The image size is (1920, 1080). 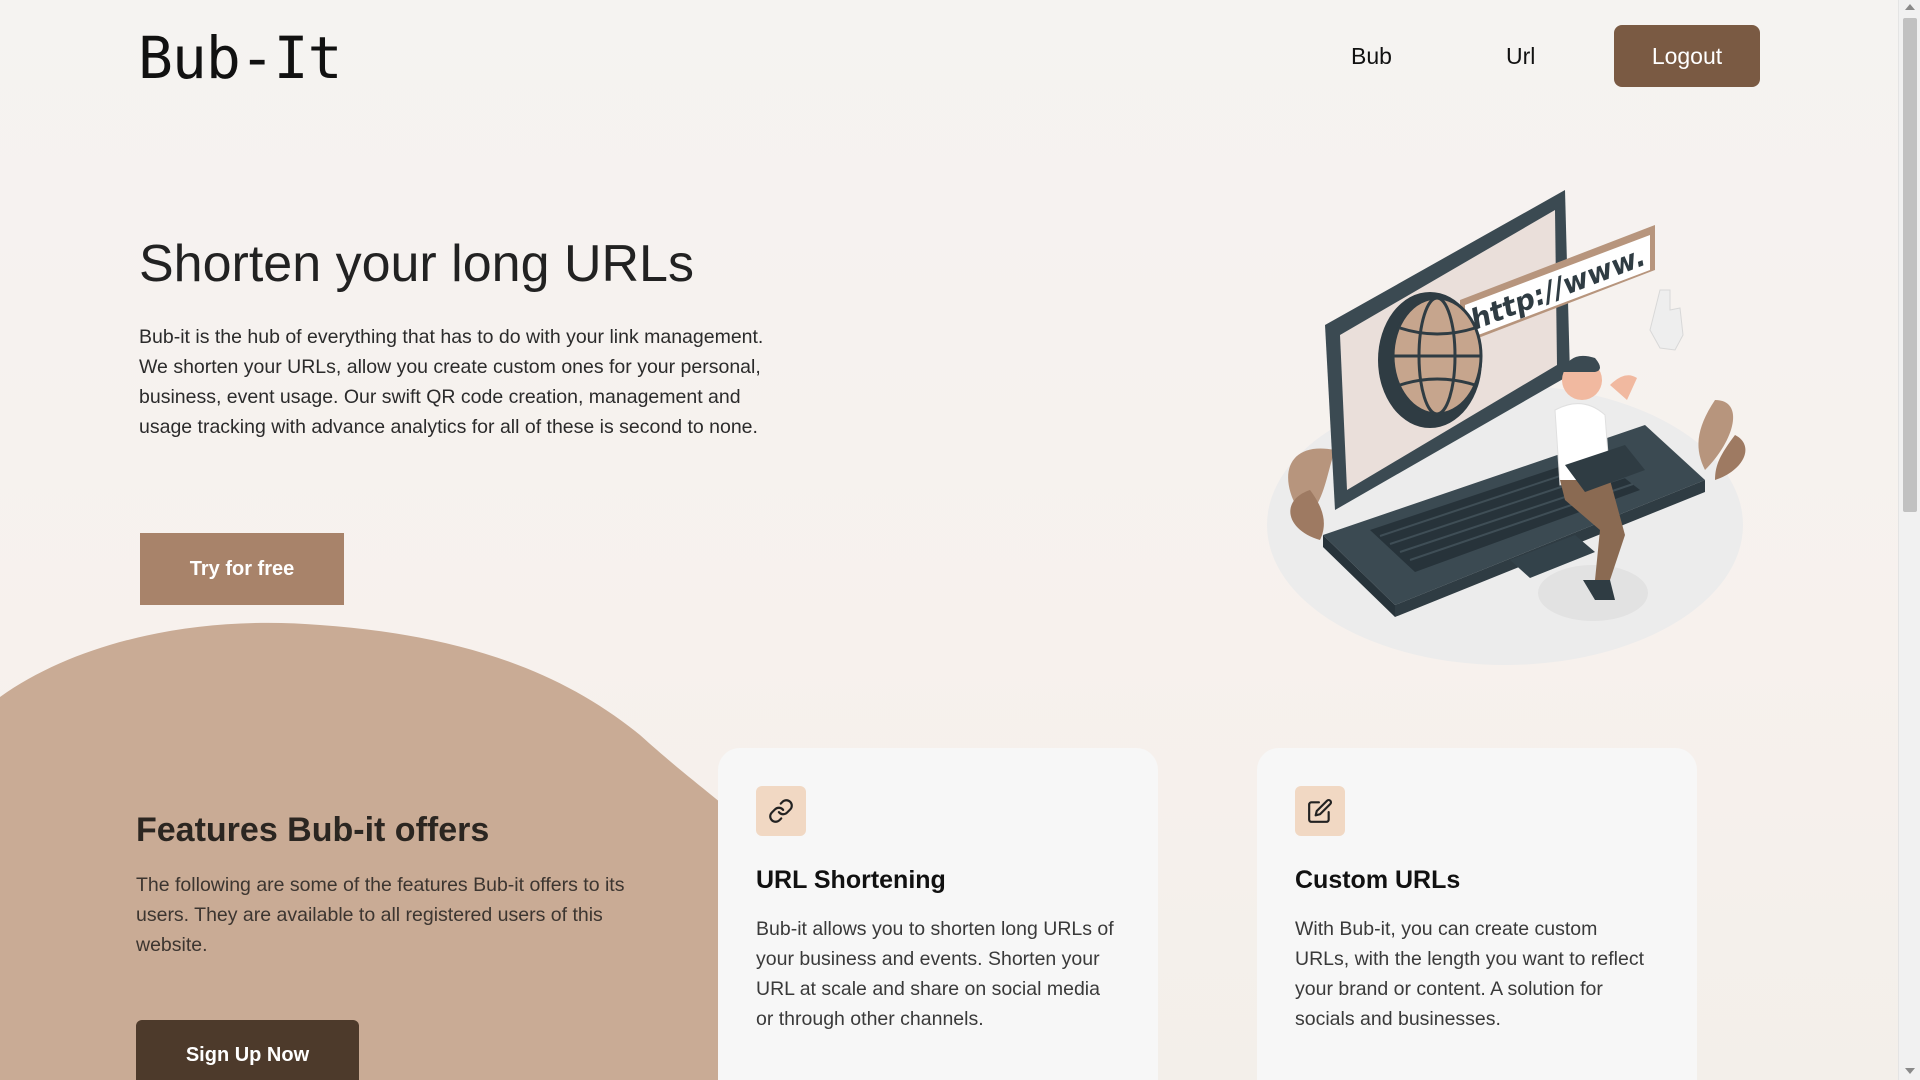 I want to click on scroll-up-arrow-icon, so click(x=1910, y=7).